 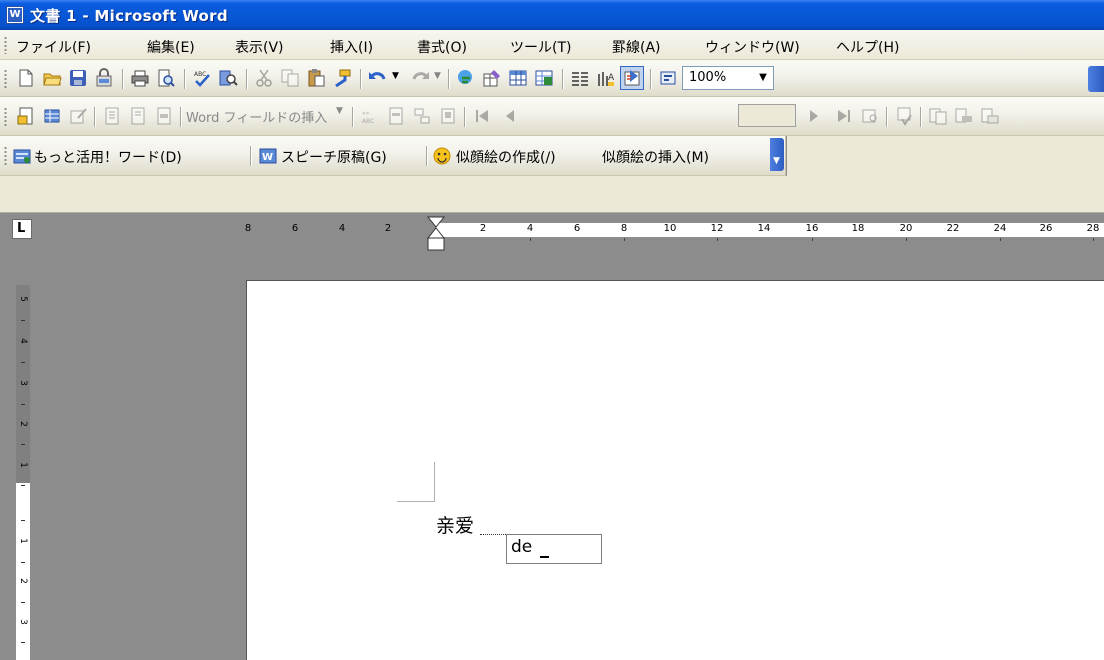 I want to click on vruler-number: 4, so click(x=23, y=341).